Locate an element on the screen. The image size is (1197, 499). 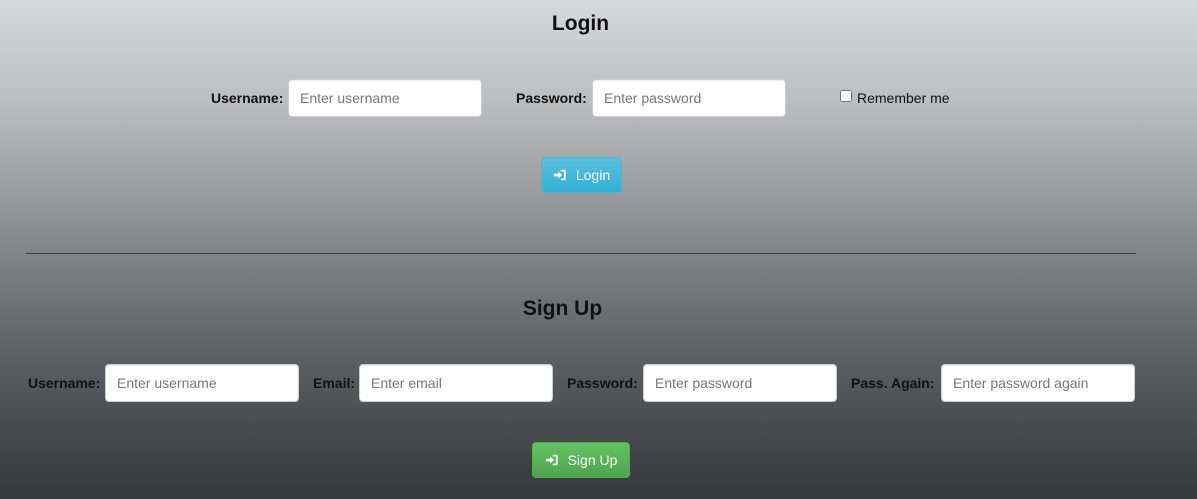
signup-button: Sign Up is located at coordinates (581, 460).